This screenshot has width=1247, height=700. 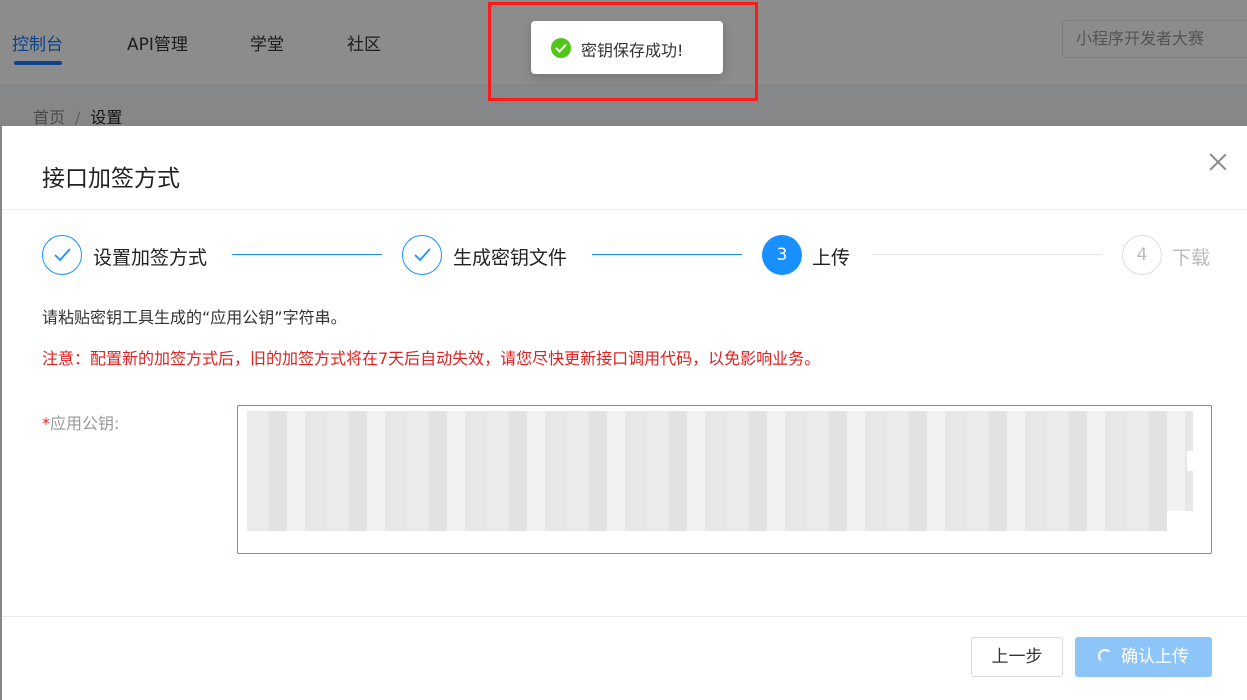 I want to click on step-4-number: 4, so click(x=1142, y=255).